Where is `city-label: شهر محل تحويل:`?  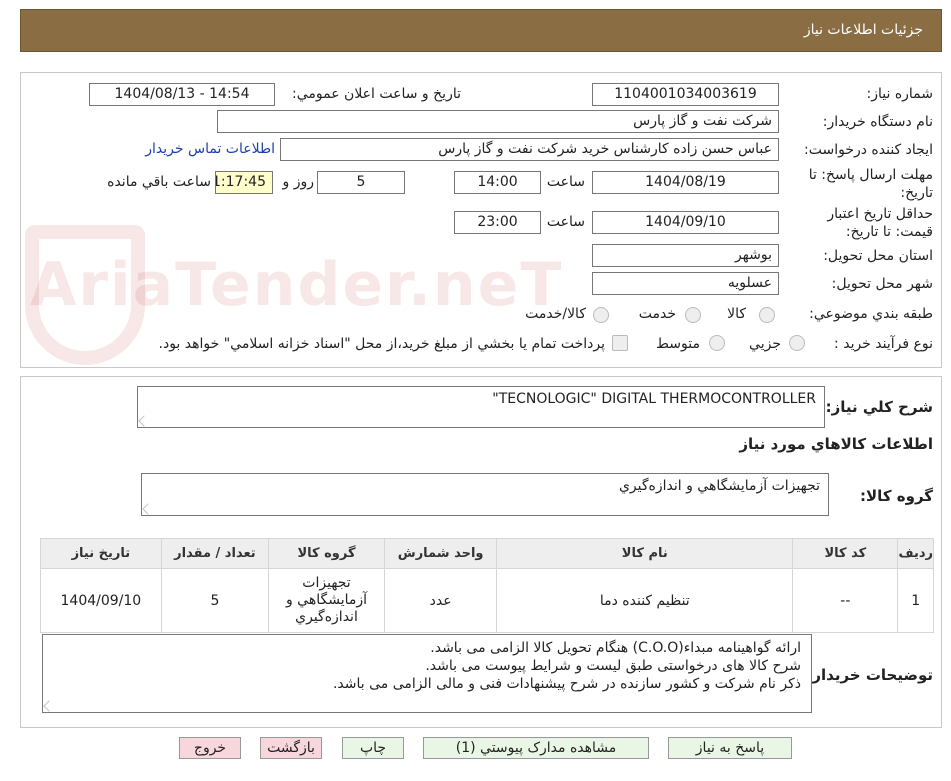 city-label: شهر محل تحويل: is located at coordinates (882, 284).